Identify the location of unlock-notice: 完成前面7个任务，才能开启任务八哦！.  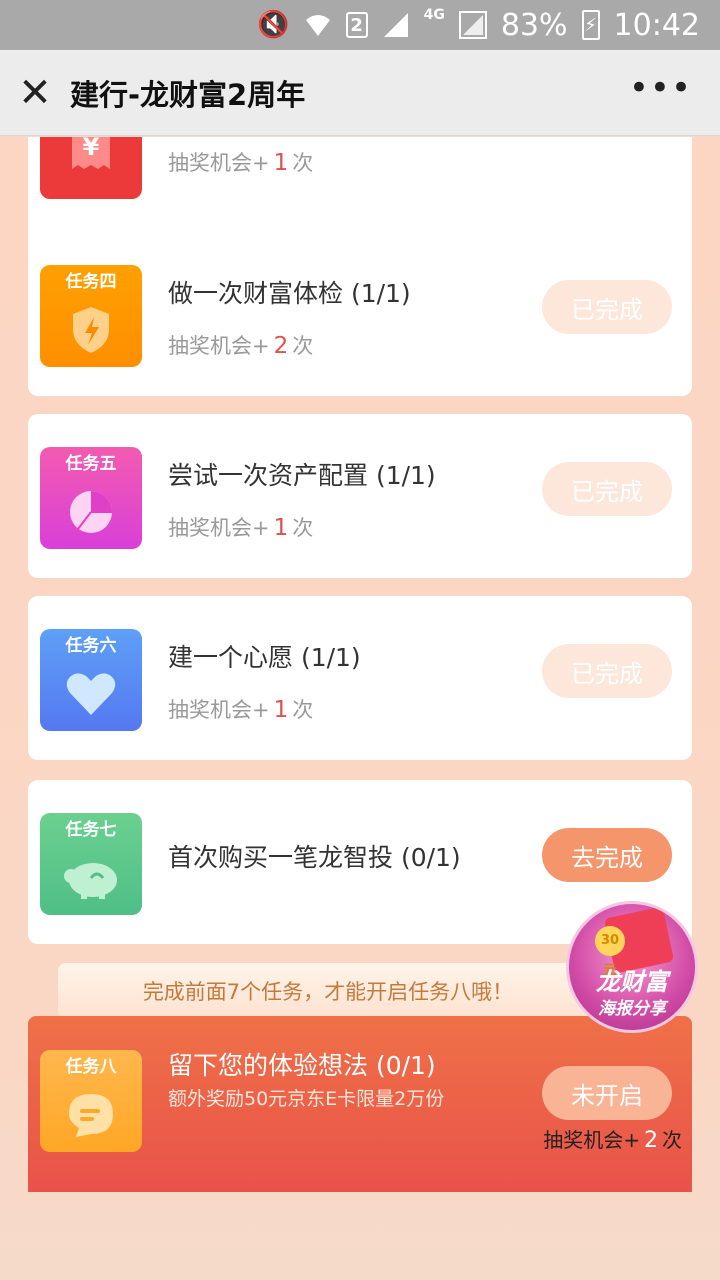
(328, 991).